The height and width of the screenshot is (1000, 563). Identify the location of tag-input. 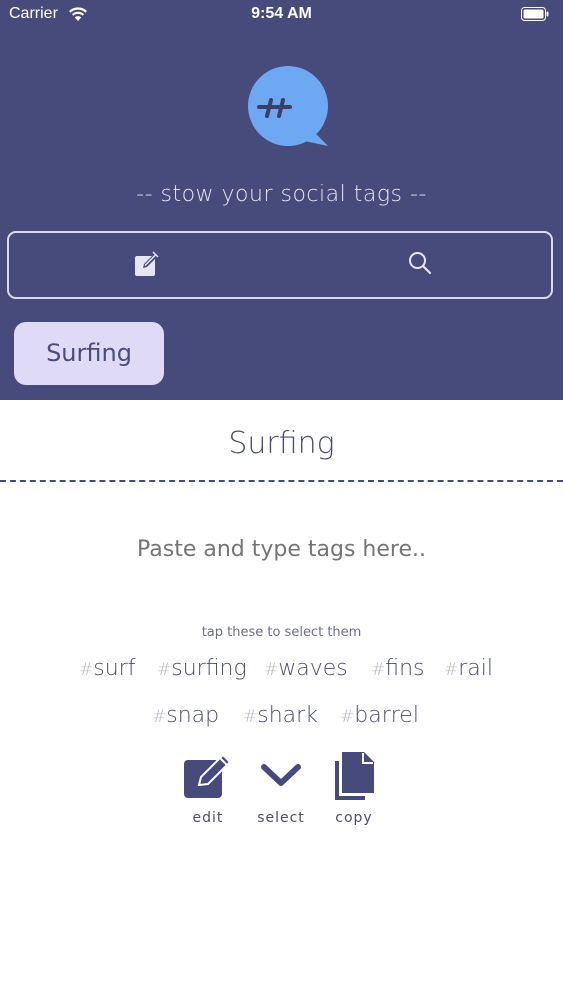
(281, 549).